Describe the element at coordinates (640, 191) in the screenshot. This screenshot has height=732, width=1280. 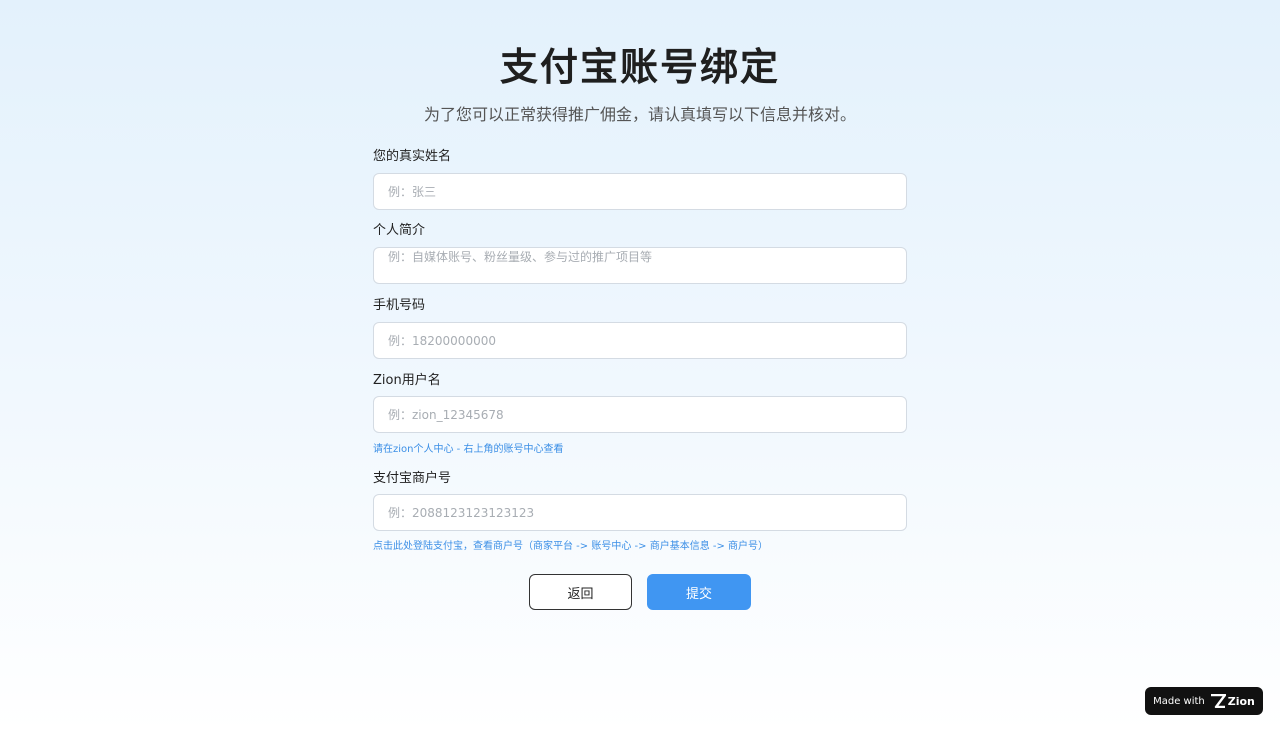
I see `real-name-input` at that location.